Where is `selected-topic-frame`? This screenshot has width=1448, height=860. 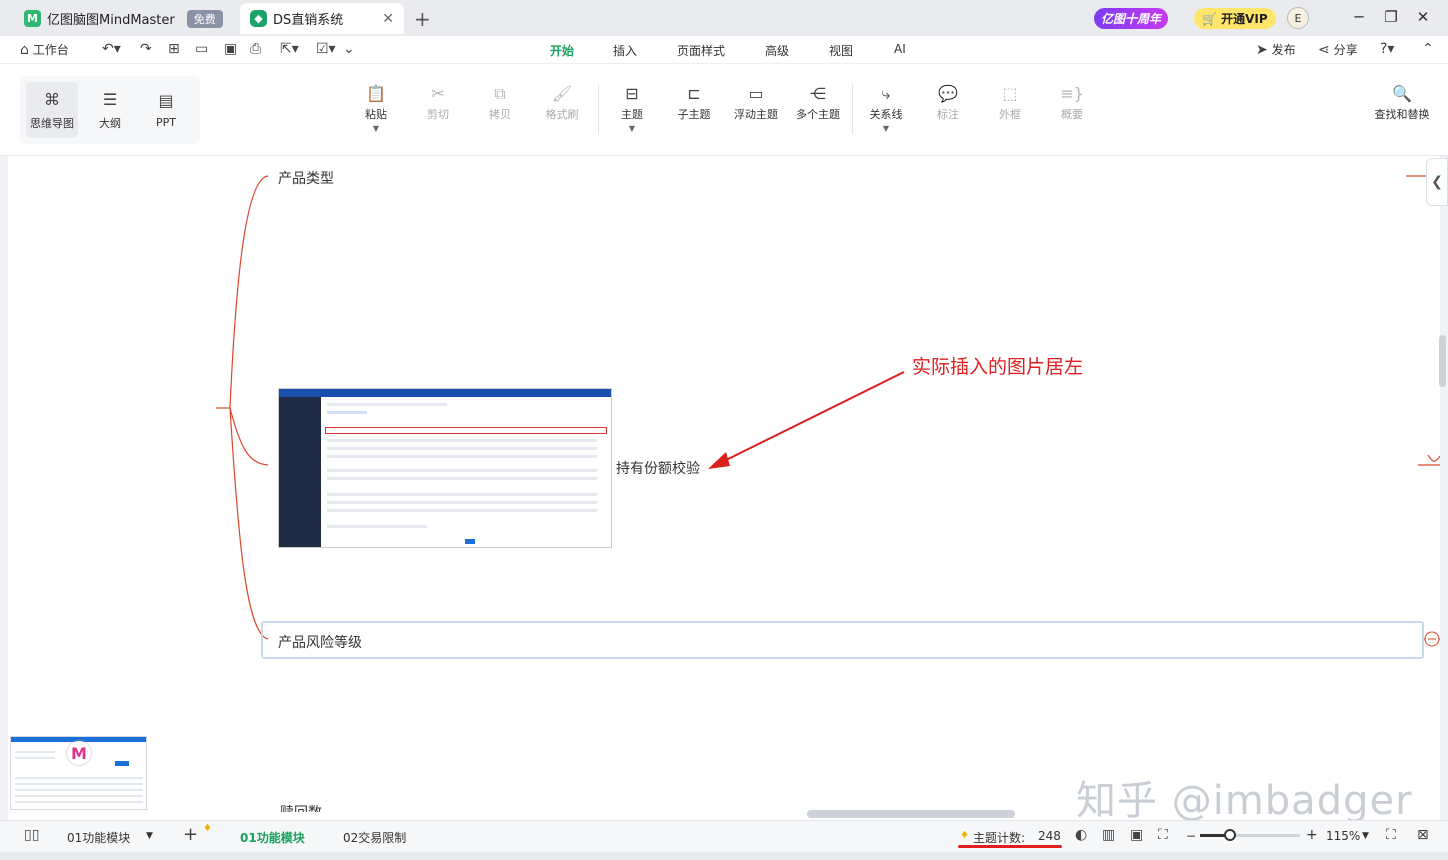 selected-topic-frame is located at coordinates (842, 640).